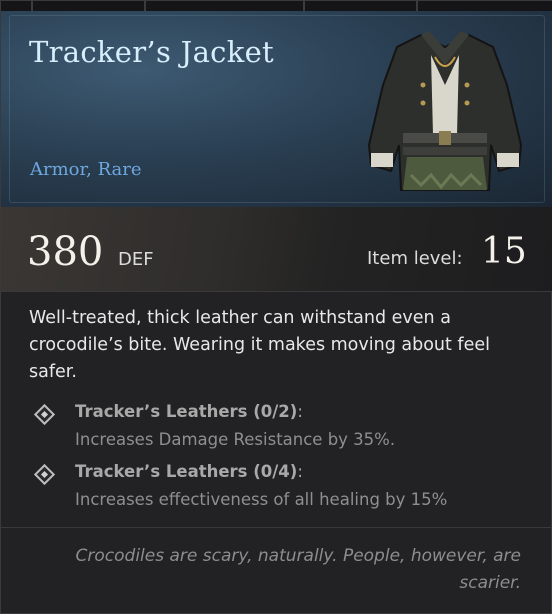 This screenshot has height=614, width=552. What do you see at coordinates (504, 251) in the screenshot?
I see `item-level-value: 15` at bounding box center [504, 251].